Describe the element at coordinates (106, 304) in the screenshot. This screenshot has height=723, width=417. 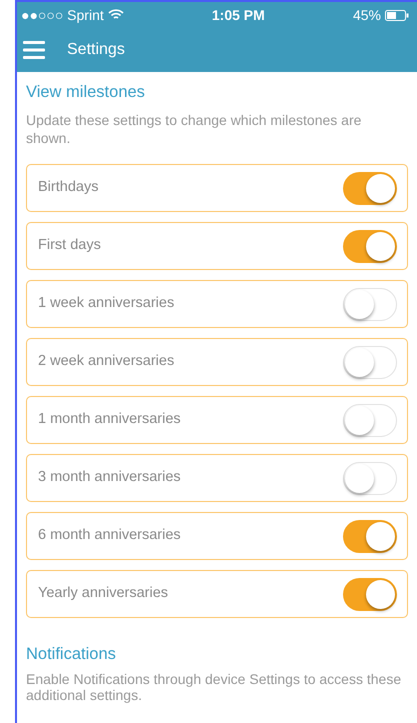
I see `milestone-label: 1 week anniversaries` at that location.